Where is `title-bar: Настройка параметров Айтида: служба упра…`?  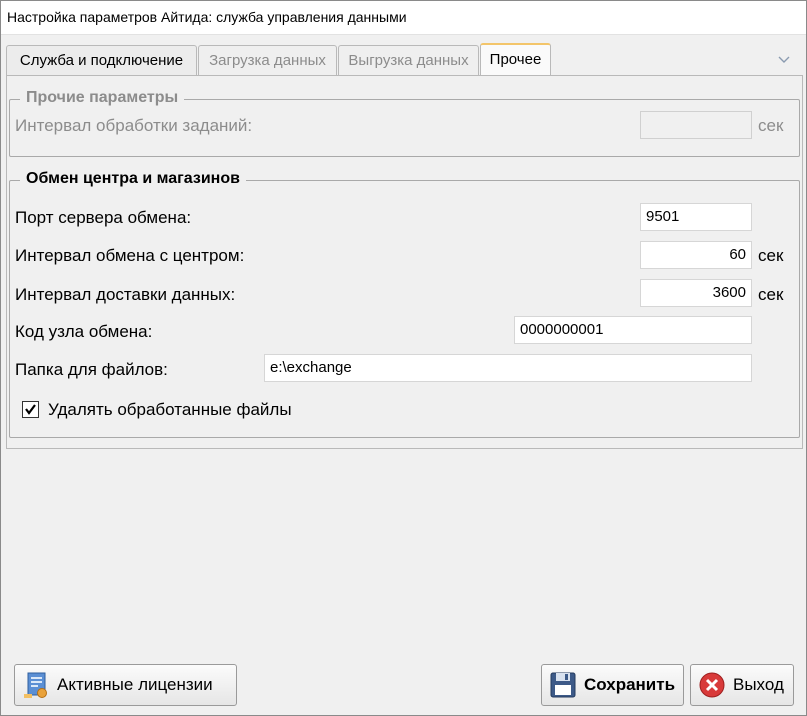 title-bar: Настройка параметров Айтида: служба упра… is located at coordinates (403, 18).